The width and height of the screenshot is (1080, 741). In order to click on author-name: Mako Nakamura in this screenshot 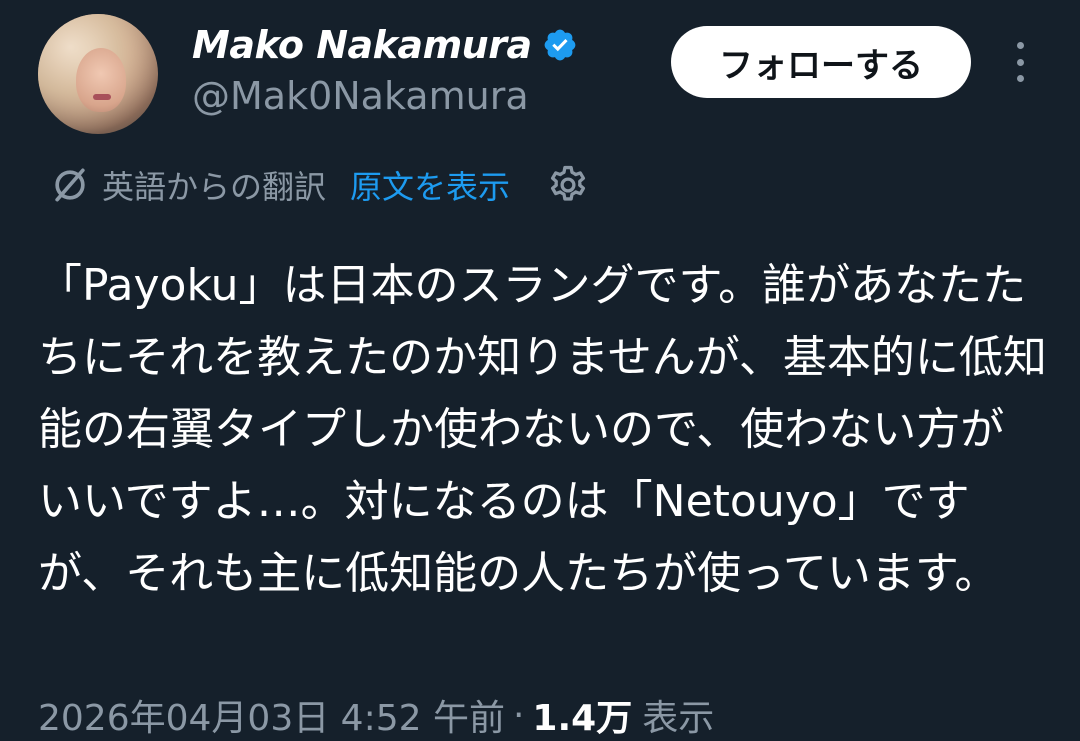, I will do `click(362, 45)`.